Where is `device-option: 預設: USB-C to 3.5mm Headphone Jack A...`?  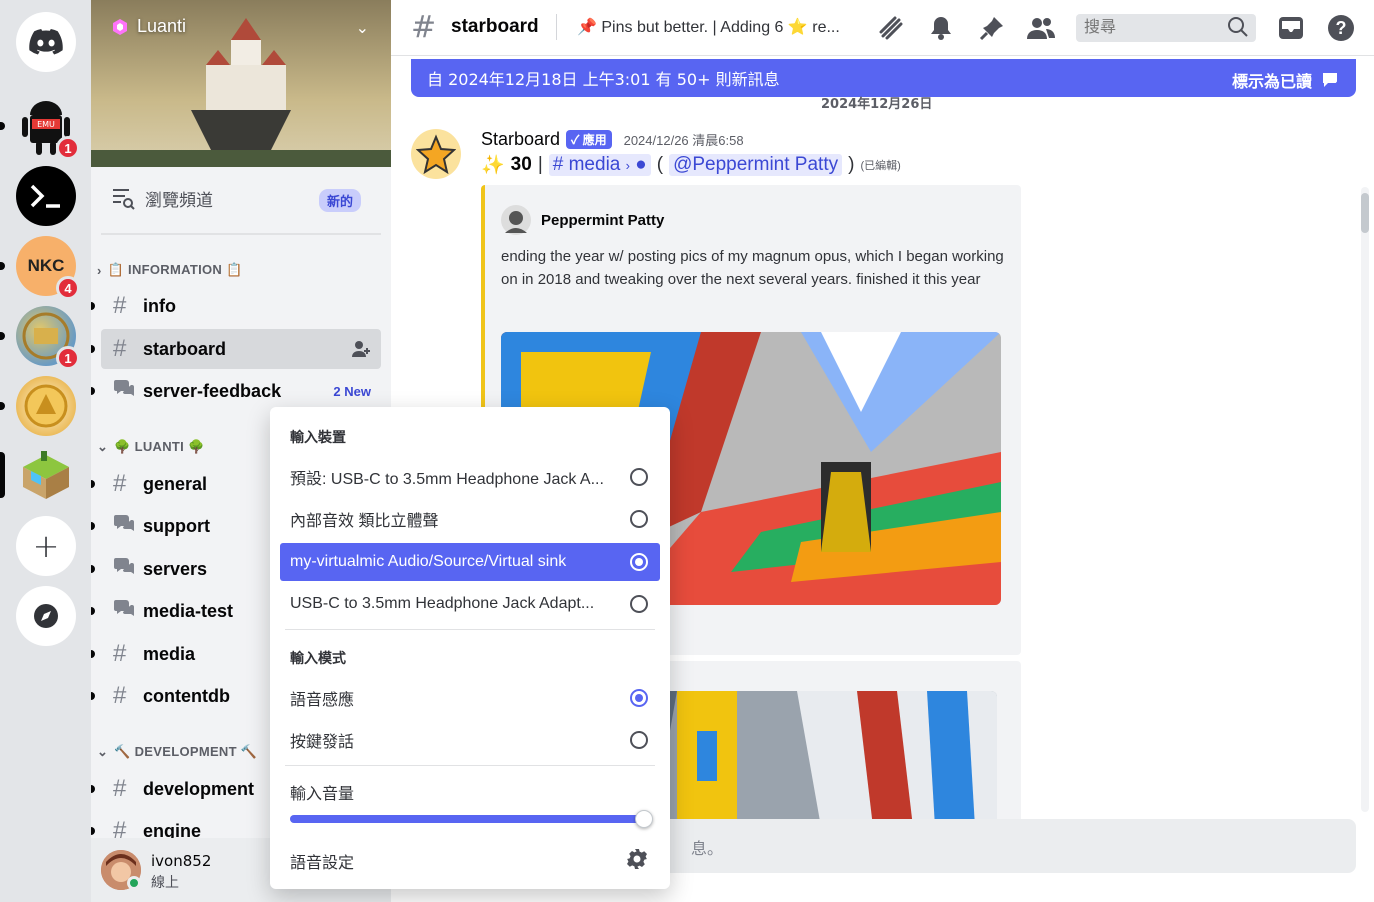 device-option: 預設: USB-C to 3.5mm Headphone Jack A... is located at coordinates (470, 477).